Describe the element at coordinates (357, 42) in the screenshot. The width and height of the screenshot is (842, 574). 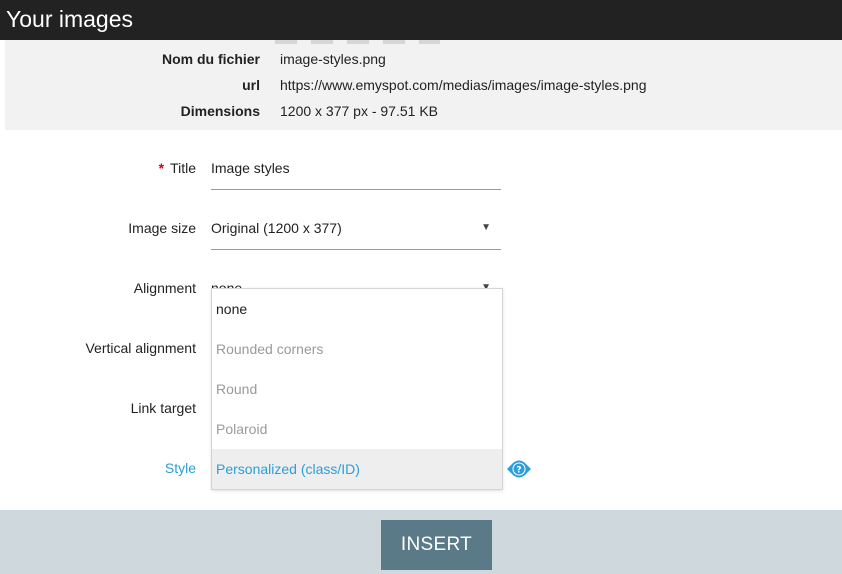
I see `image-thumbnail-edge` at that location.